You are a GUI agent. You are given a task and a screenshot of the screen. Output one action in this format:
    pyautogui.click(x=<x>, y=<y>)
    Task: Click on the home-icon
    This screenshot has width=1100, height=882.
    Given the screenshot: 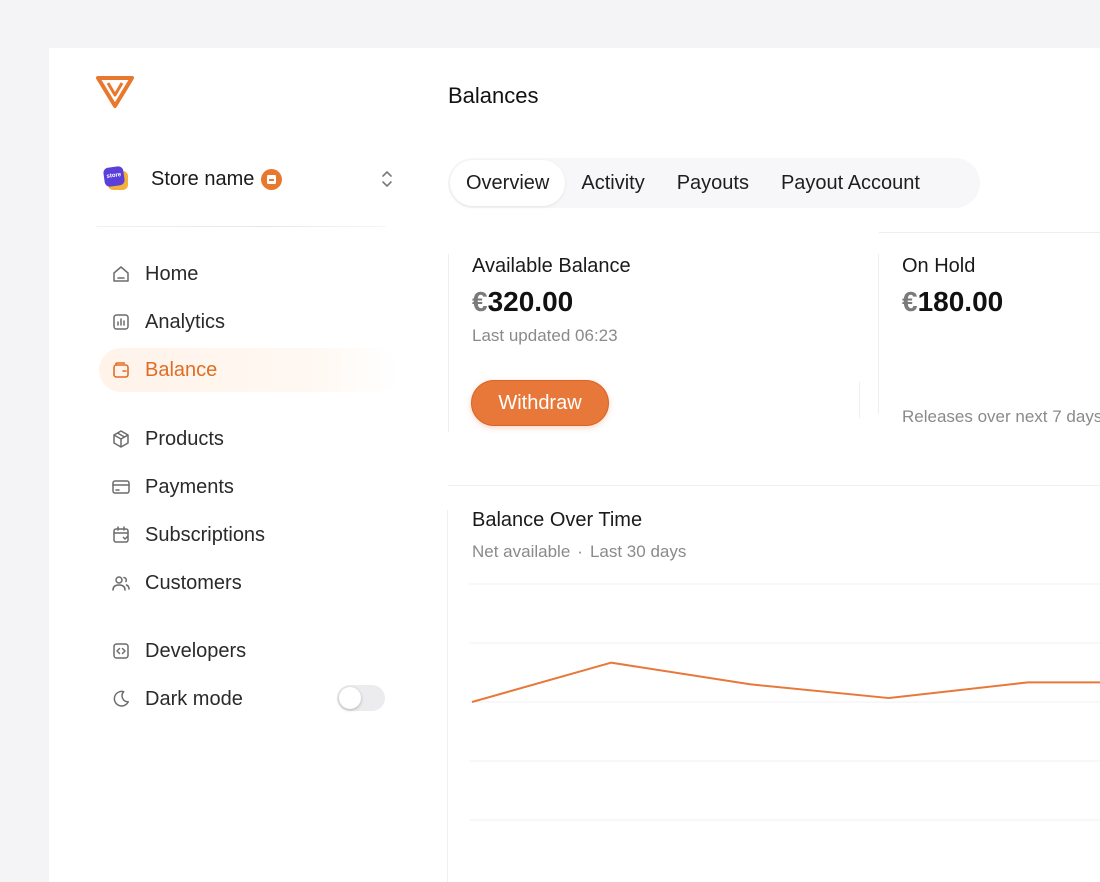 What is the action you would take?
    pyautogui.click(x=121, y=274)
    